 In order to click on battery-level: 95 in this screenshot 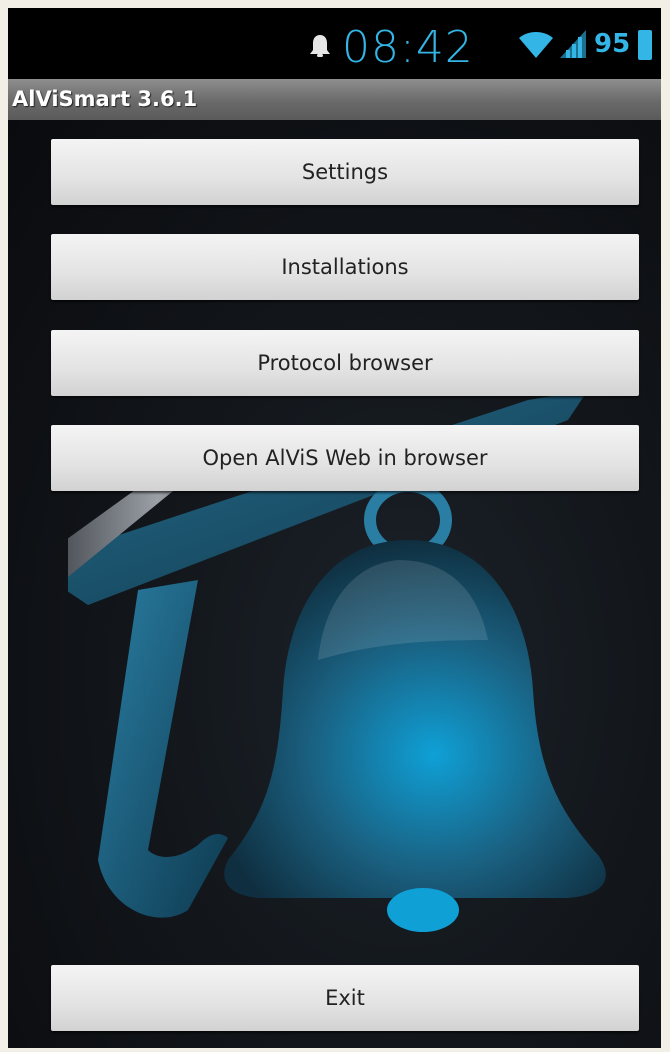, I will do `click(612, 44)`.